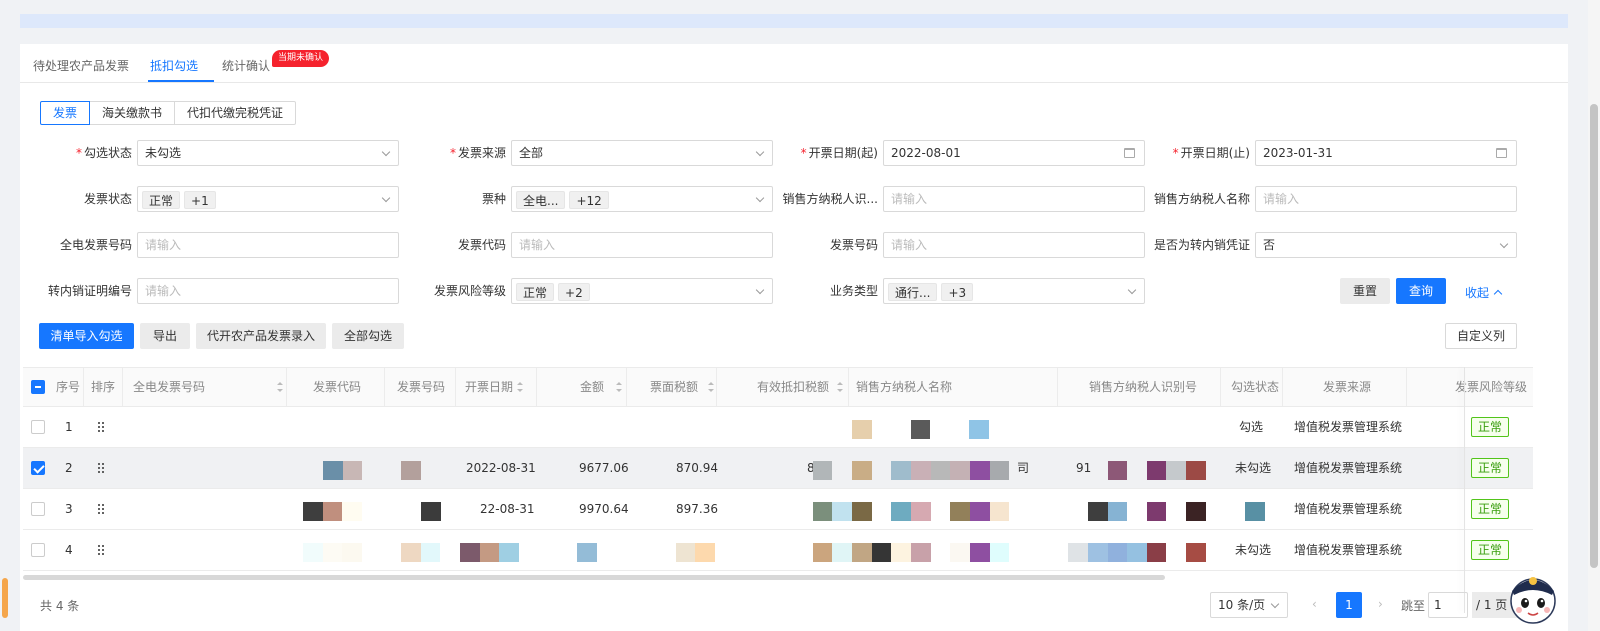 This screenshot has width=1600, height=631. I want to click on active-tab-indicator, so click(181, 81).